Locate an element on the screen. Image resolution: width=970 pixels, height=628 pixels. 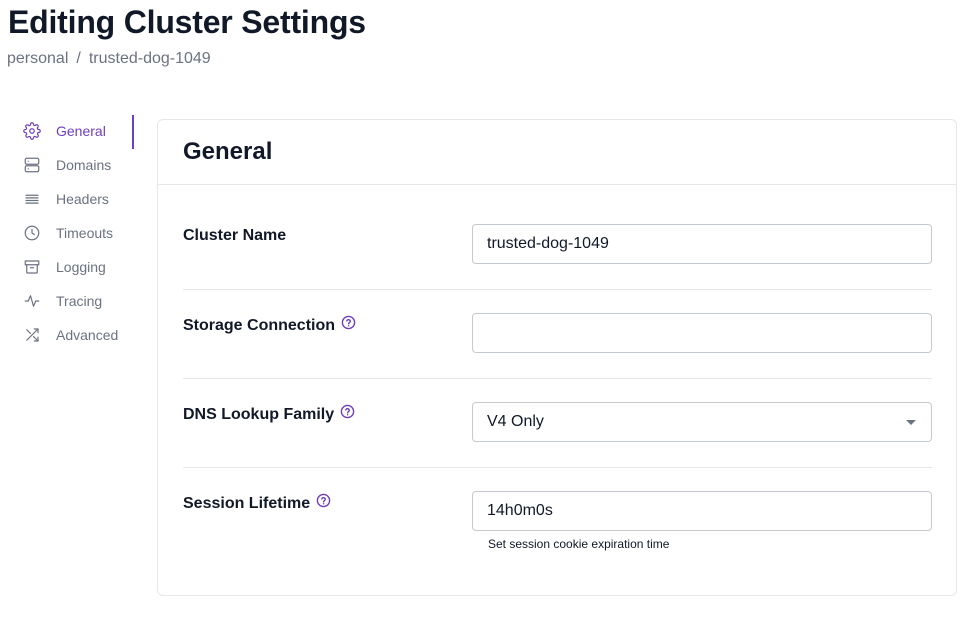
sidebar-item-domains: Domains is located at coordinates (78, 165).